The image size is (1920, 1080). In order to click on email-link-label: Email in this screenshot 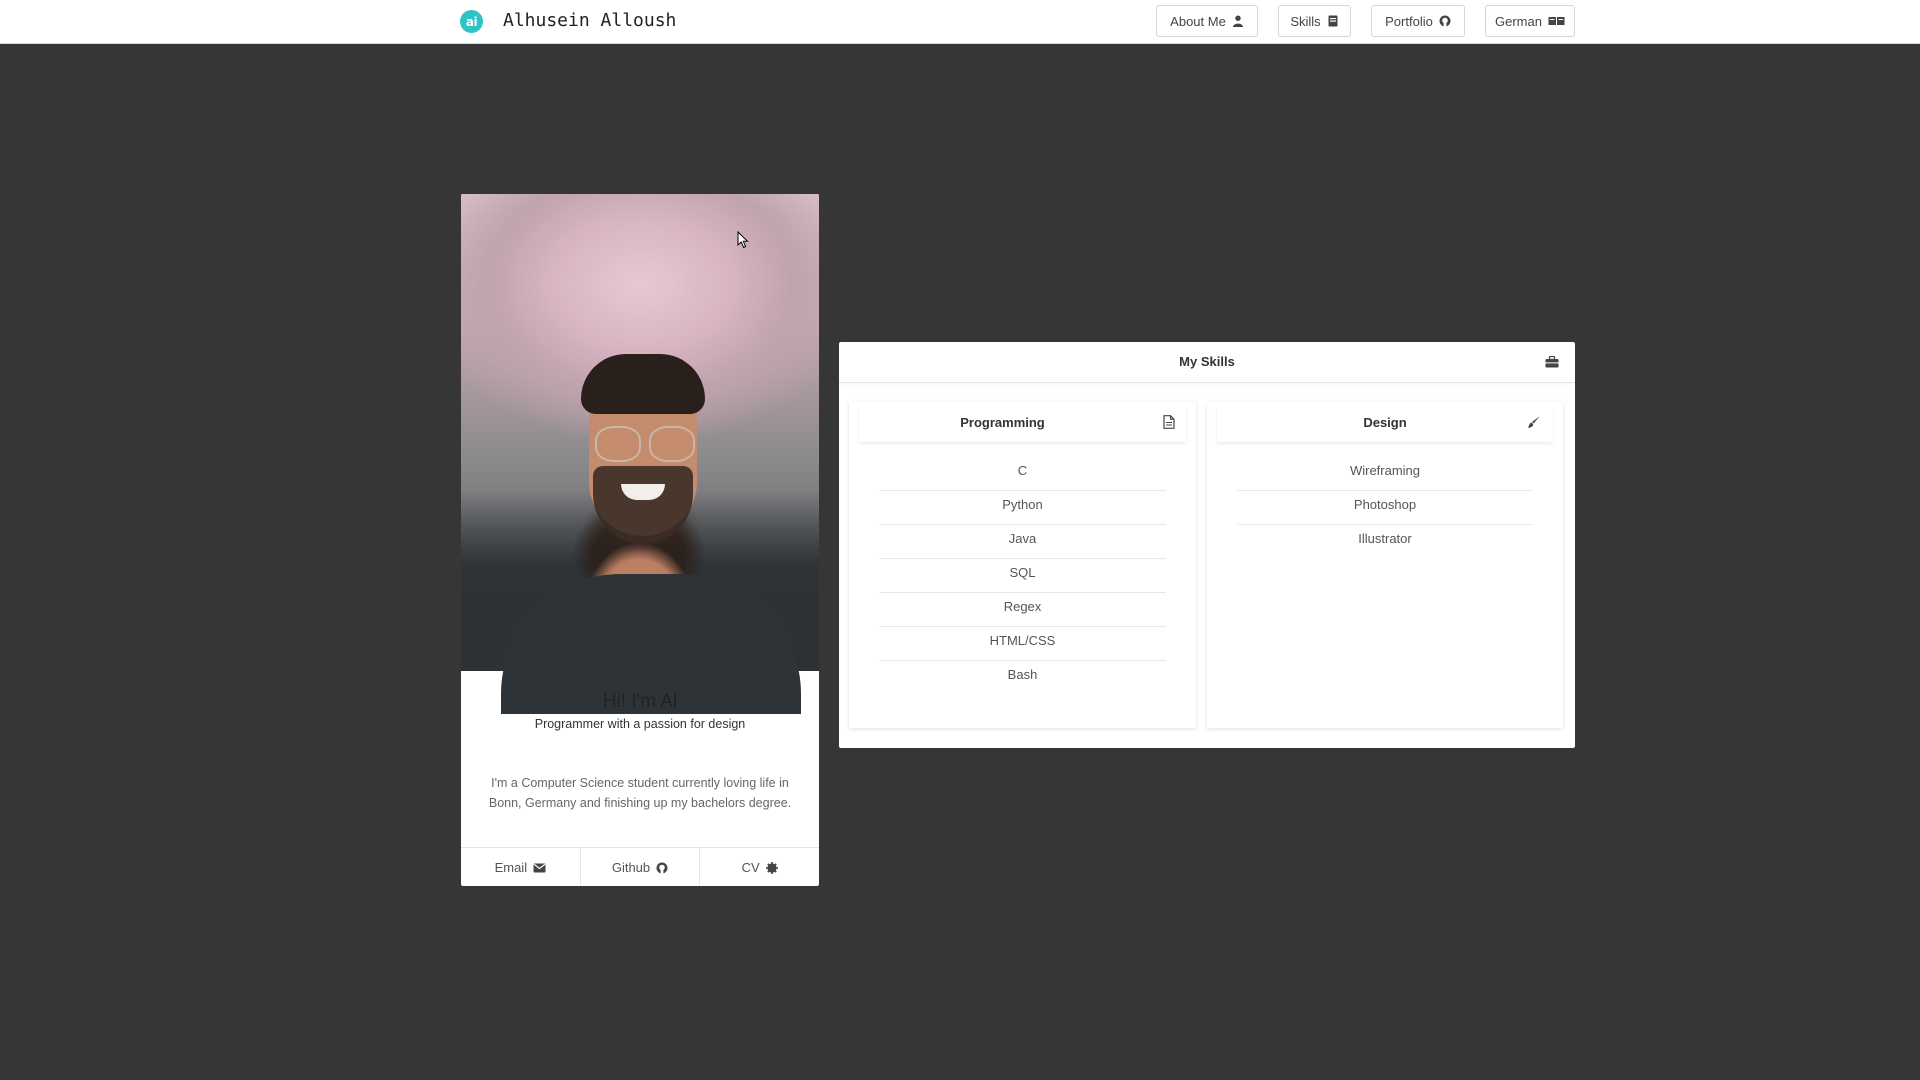, I will do `click(511, 867)`.